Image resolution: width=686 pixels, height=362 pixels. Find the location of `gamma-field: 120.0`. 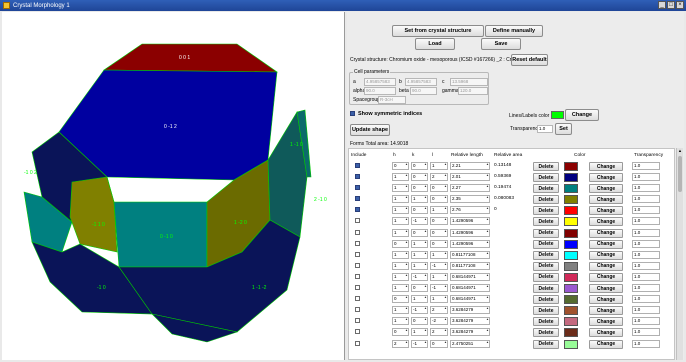

gamma-field: 120.0 is located at coordinates (473, 91).